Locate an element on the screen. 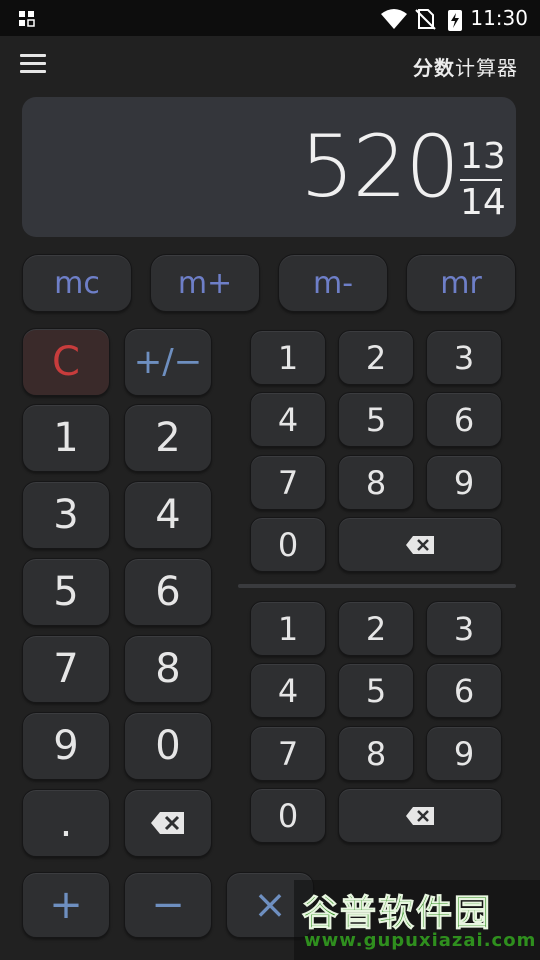 This screenshot has width=540, height=960. memory-subtract-button: m- is located at coordinates (333, 283).